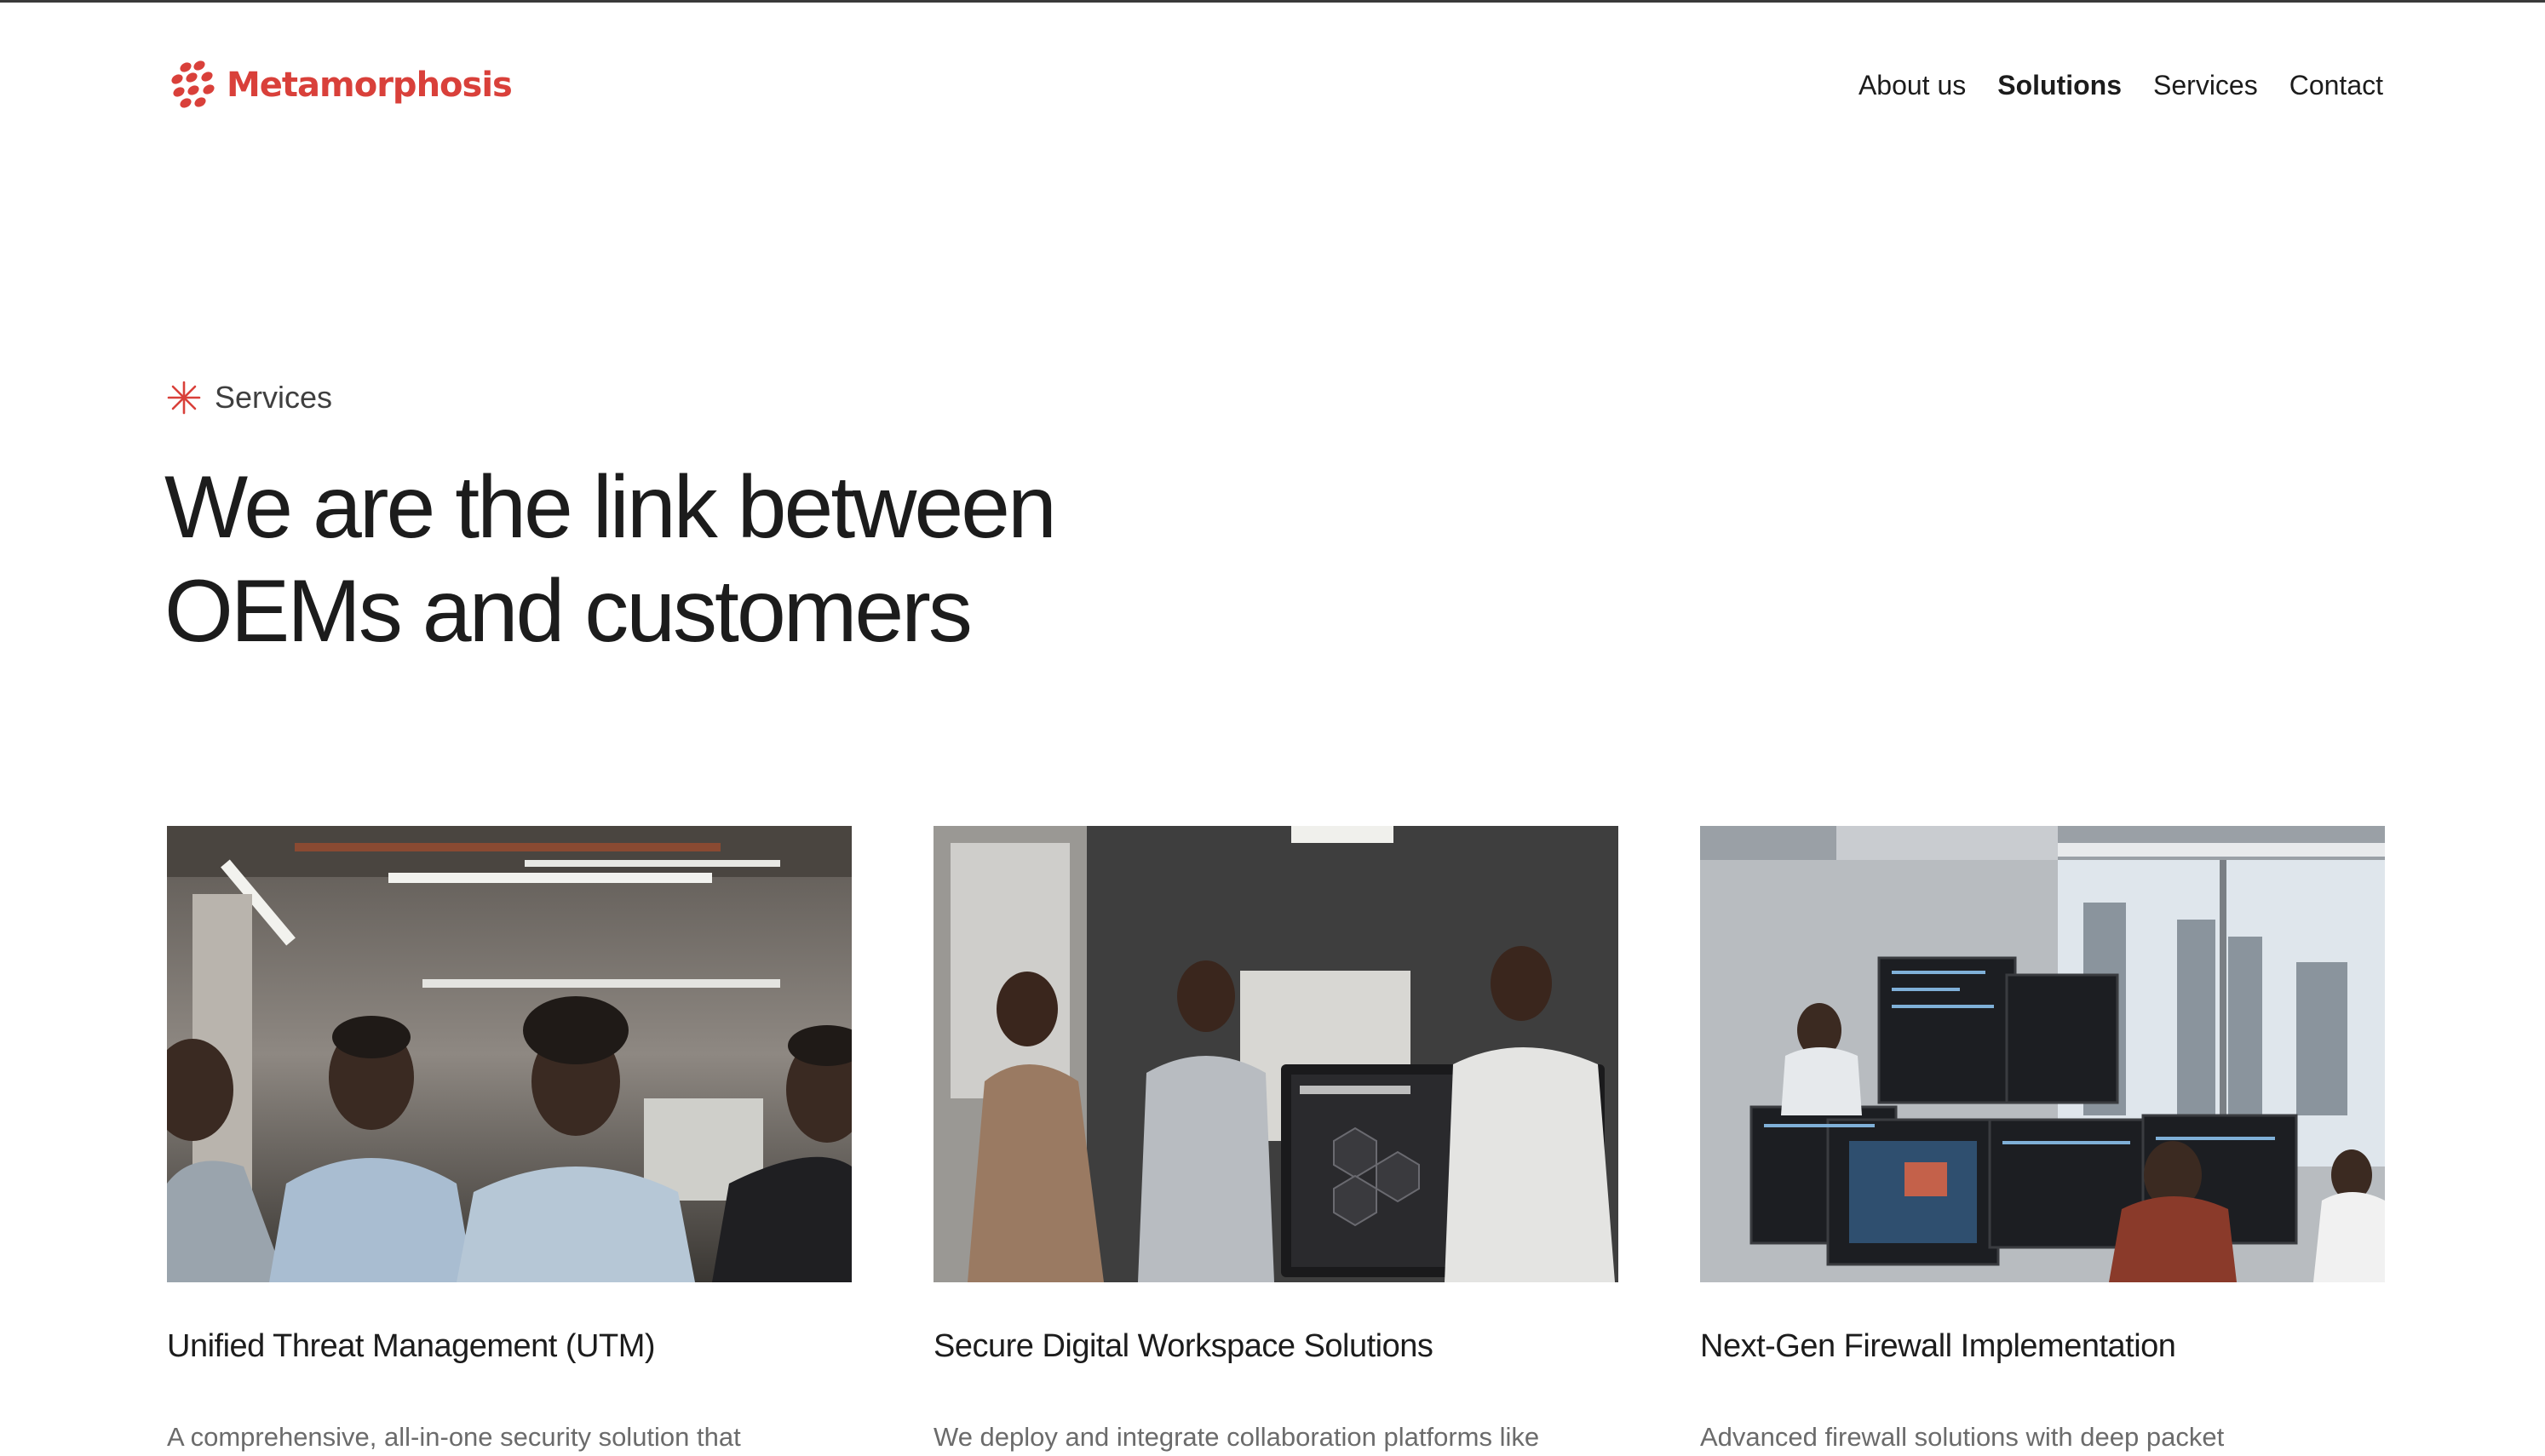 The width and height of the screenshot is (2545, 1456). Describe the element at coordinates (568, 611) in the screenshot. I see `headline-line-2: OEMs and customers` at that location.